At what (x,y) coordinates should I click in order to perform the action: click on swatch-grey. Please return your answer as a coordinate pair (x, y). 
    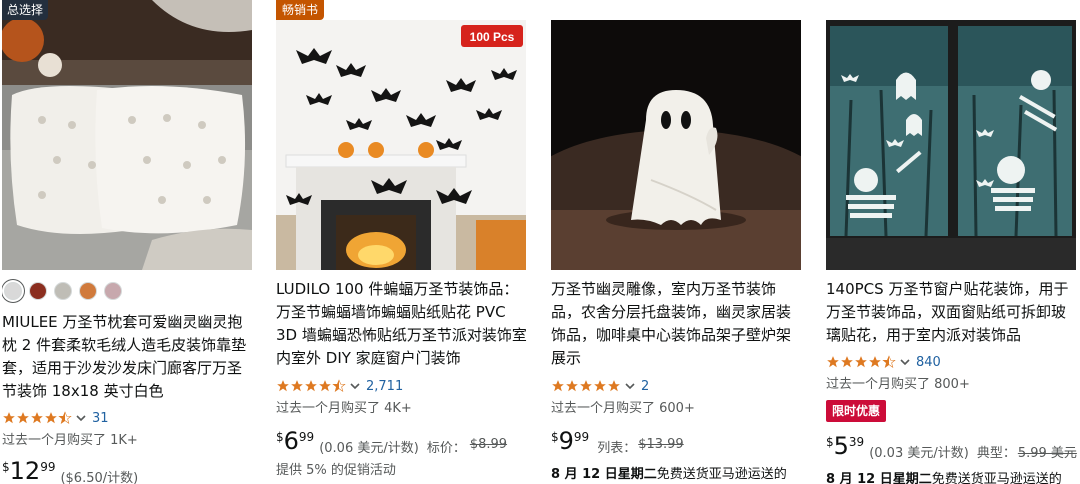
    Looking at the image, I should click on (63, 291).